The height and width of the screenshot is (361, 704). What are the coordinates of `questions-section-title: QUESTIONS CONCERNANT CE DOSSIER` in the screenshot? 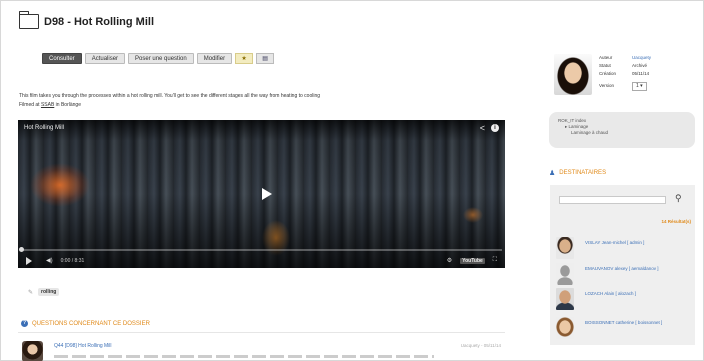 It's located at (91, 323).